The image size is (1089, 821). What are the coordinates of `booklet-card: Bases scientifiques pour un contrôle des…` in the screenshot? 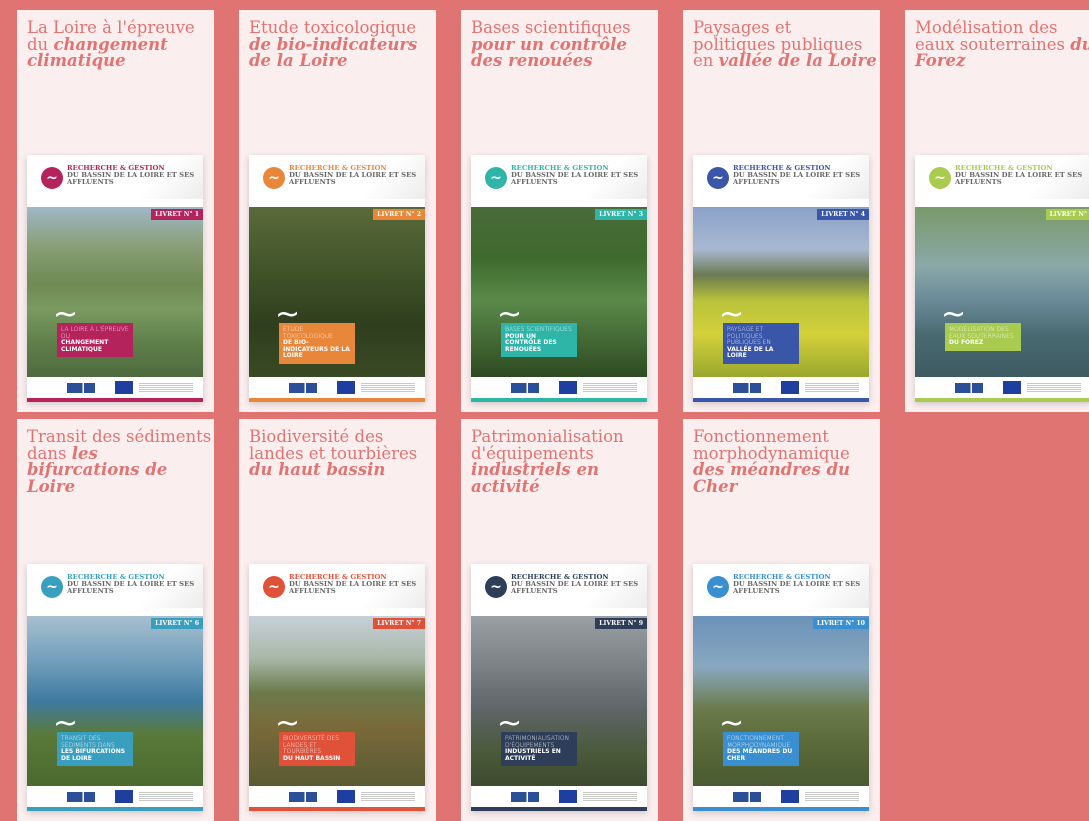 It's located at (559, 211).